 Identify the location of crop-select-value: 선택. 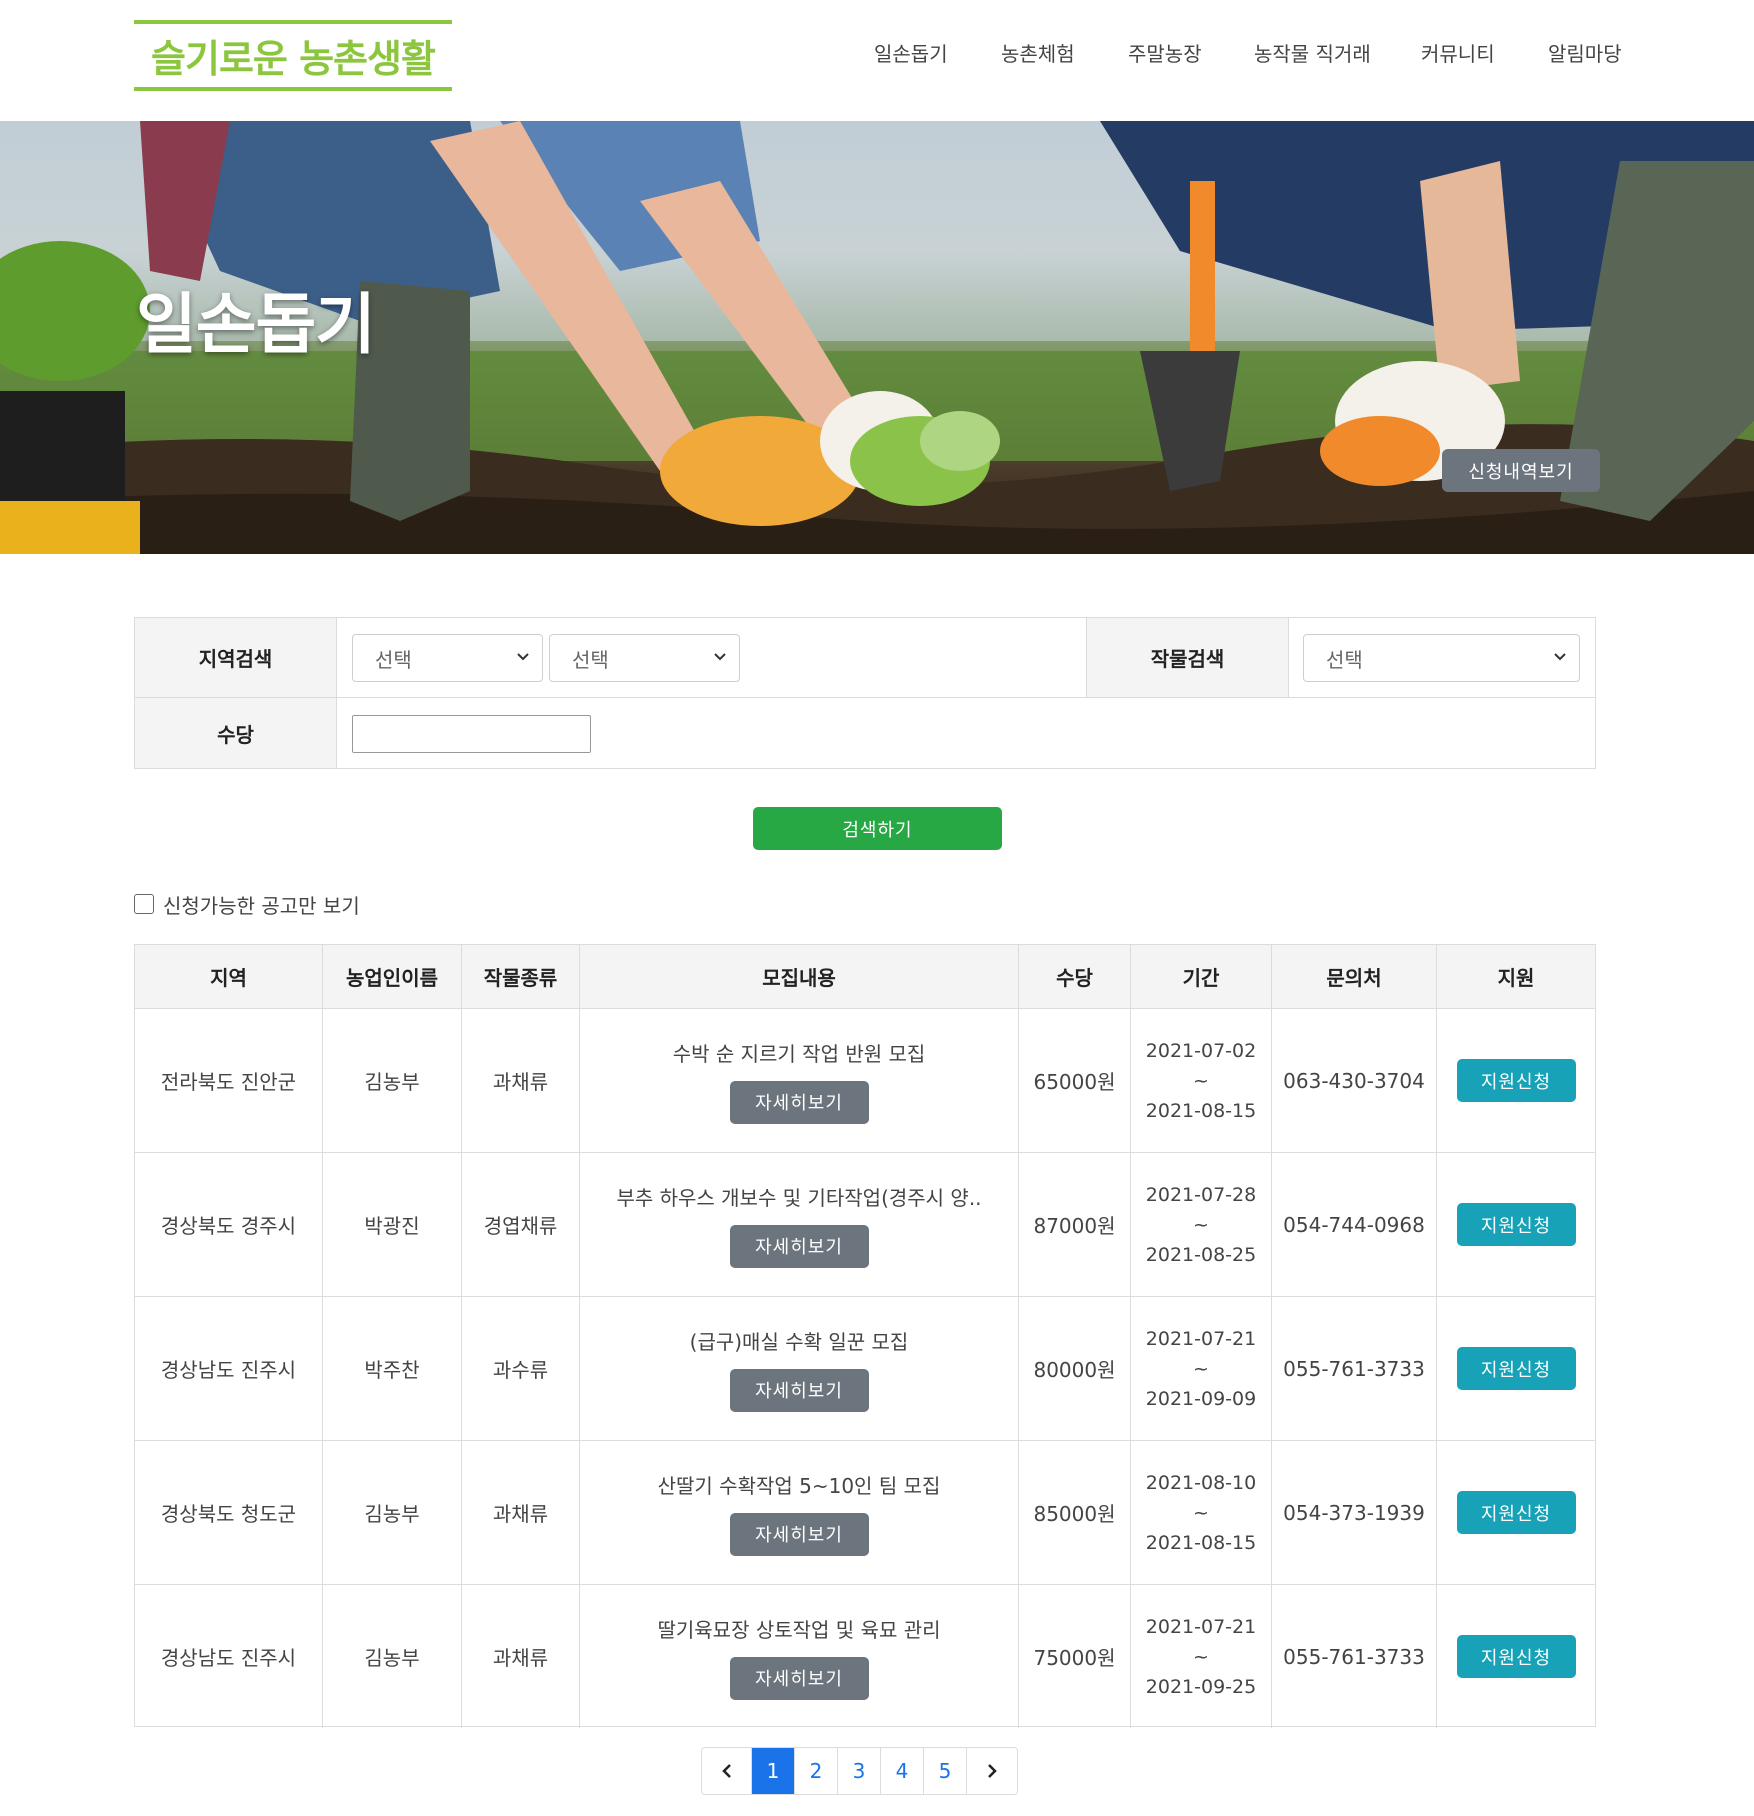
(1344, 659).